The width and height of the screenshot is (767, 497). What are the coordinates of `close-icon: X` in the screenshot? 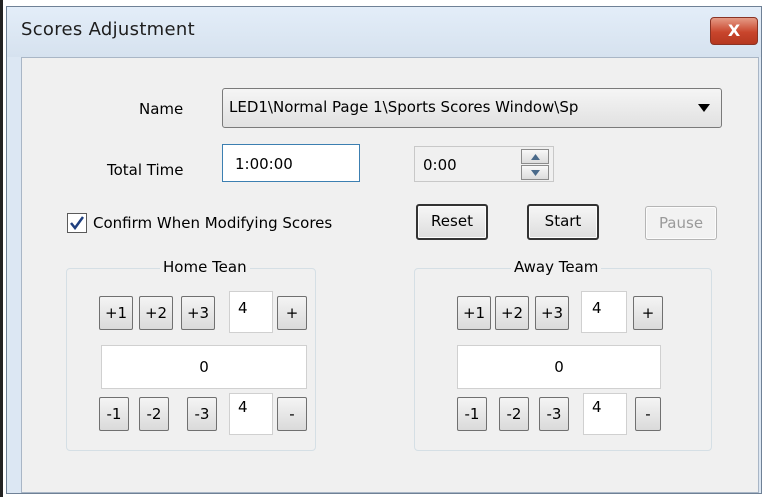 It's located at (734, 30).